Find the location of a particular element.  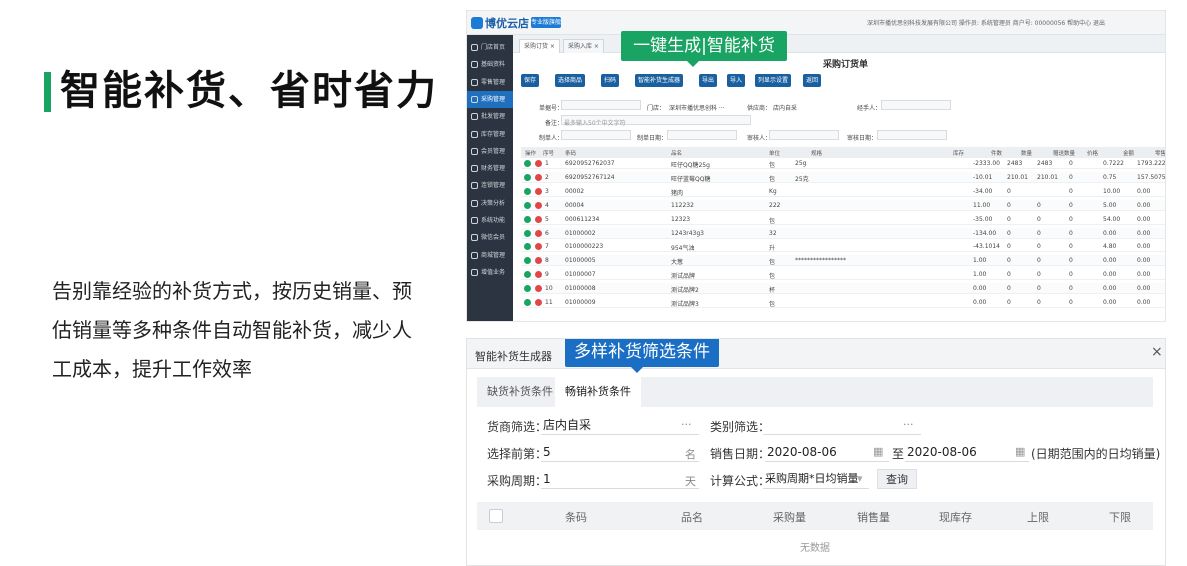

col-header: 金额 is located at coordinates (1128, 153).